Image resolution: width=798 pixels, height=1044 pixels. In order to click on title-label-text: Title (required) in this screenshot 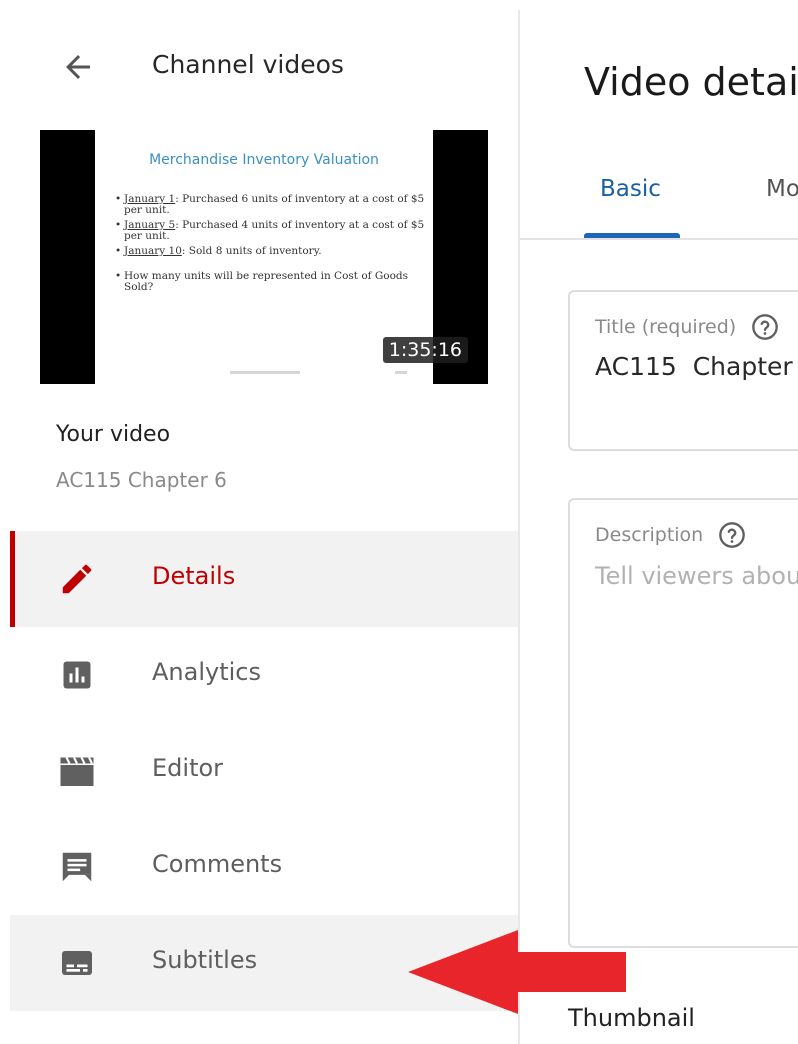, I will do `click(666, 327)`.